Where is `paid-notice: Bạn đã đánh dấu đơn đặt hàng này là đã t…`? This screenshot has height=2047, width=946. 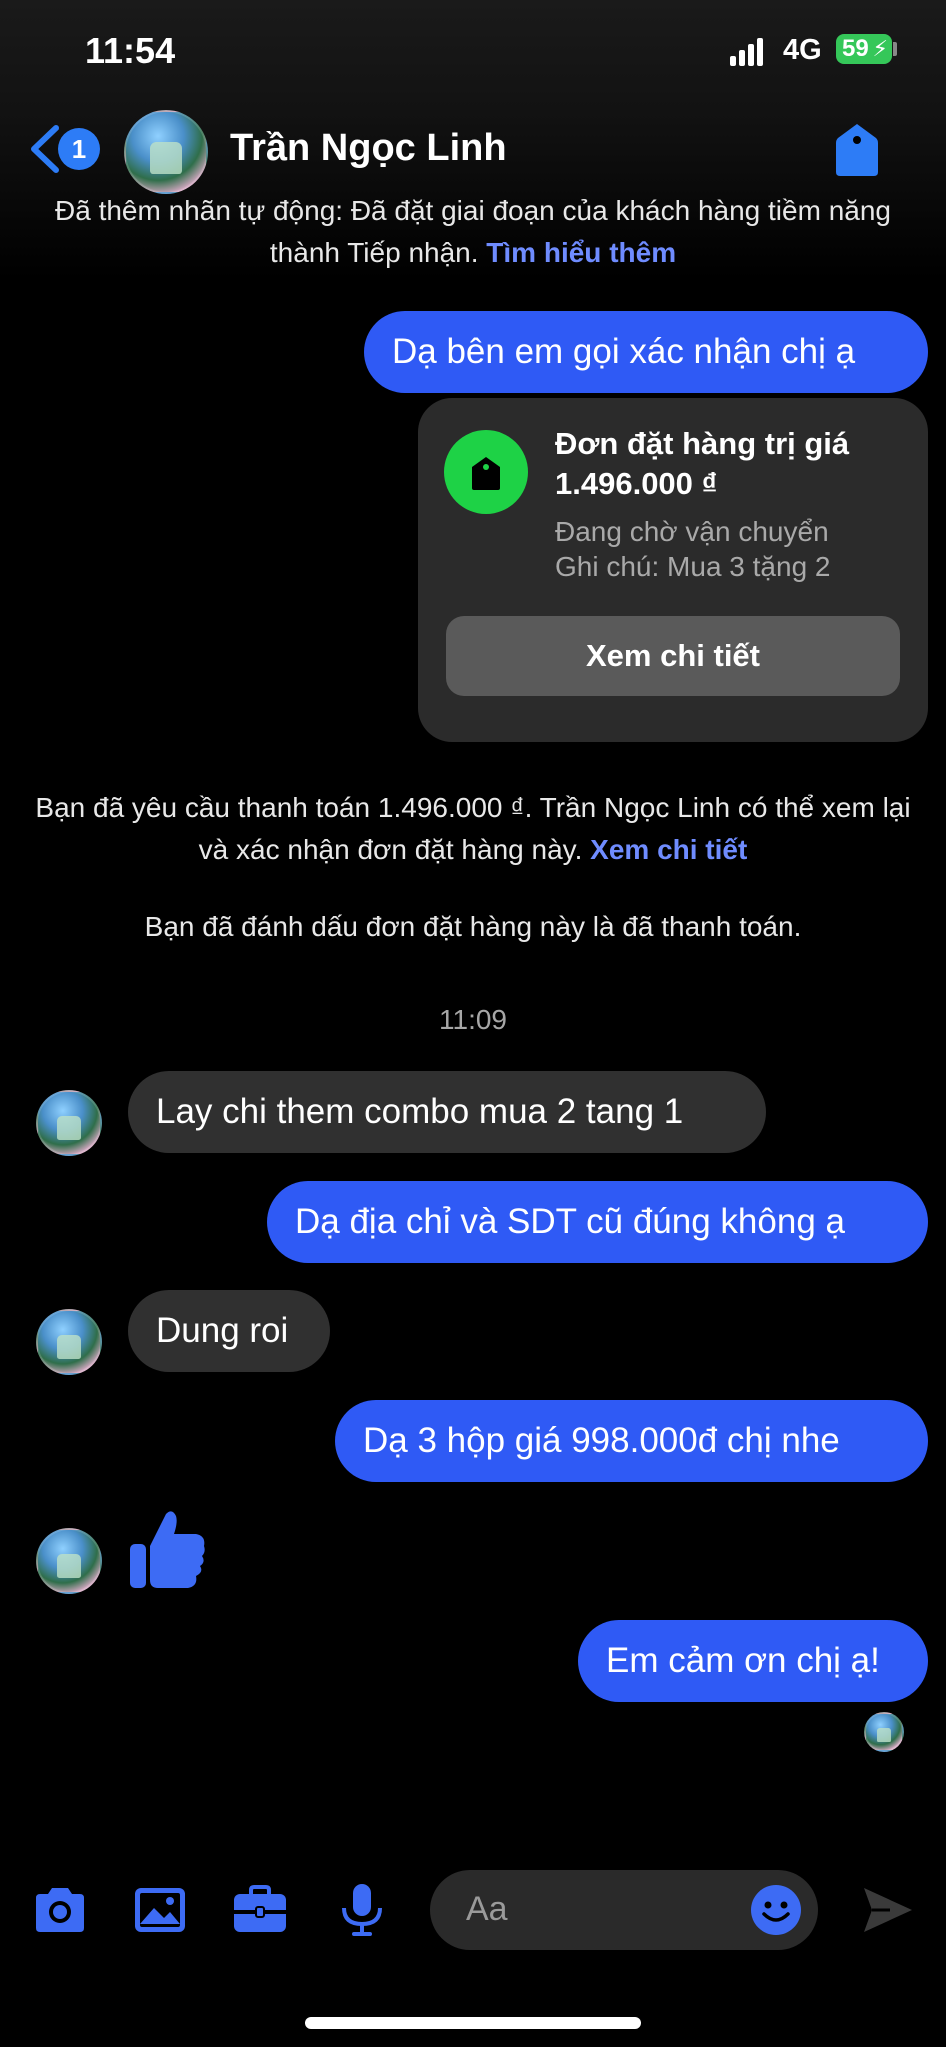
paid-notice: Bạn đã đánh dấu đơn đặt hàng này là đã t… is located at coordinates (473, 926).